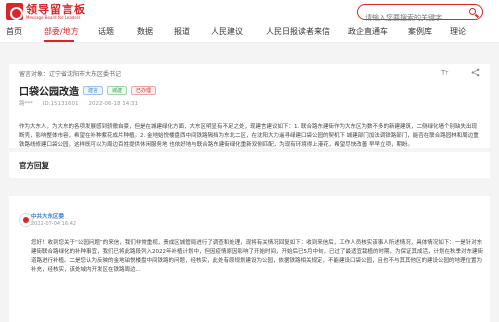 This screenshot has width=499, height=322. What do you see at coordinates (368, 31) in the screenshot?
I see `nav-item-enterprise: 政企直通车` at bounding box center [368, 31].